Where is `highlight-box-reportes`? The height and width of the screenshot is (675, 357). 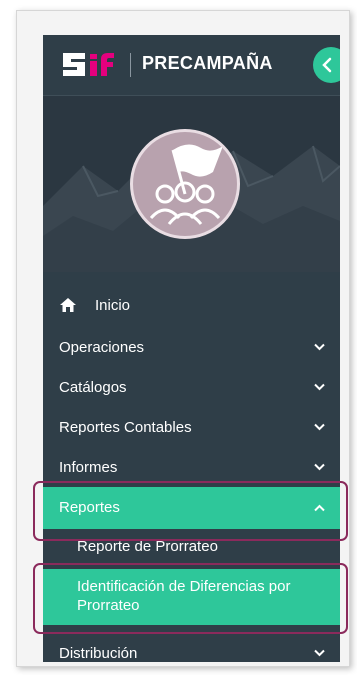 highlight-box-reportes is located at coordinates (190, 511).